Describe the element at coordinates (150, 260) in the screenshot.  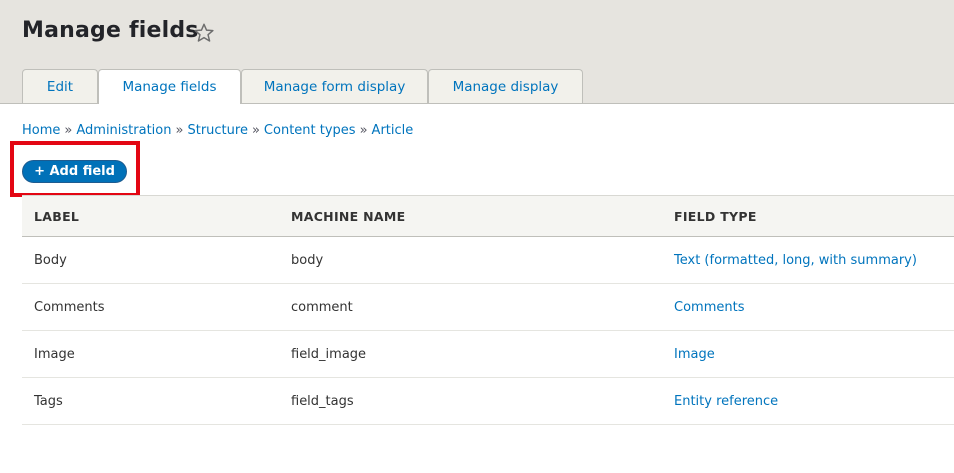
I see `field-label: Body` at that location.